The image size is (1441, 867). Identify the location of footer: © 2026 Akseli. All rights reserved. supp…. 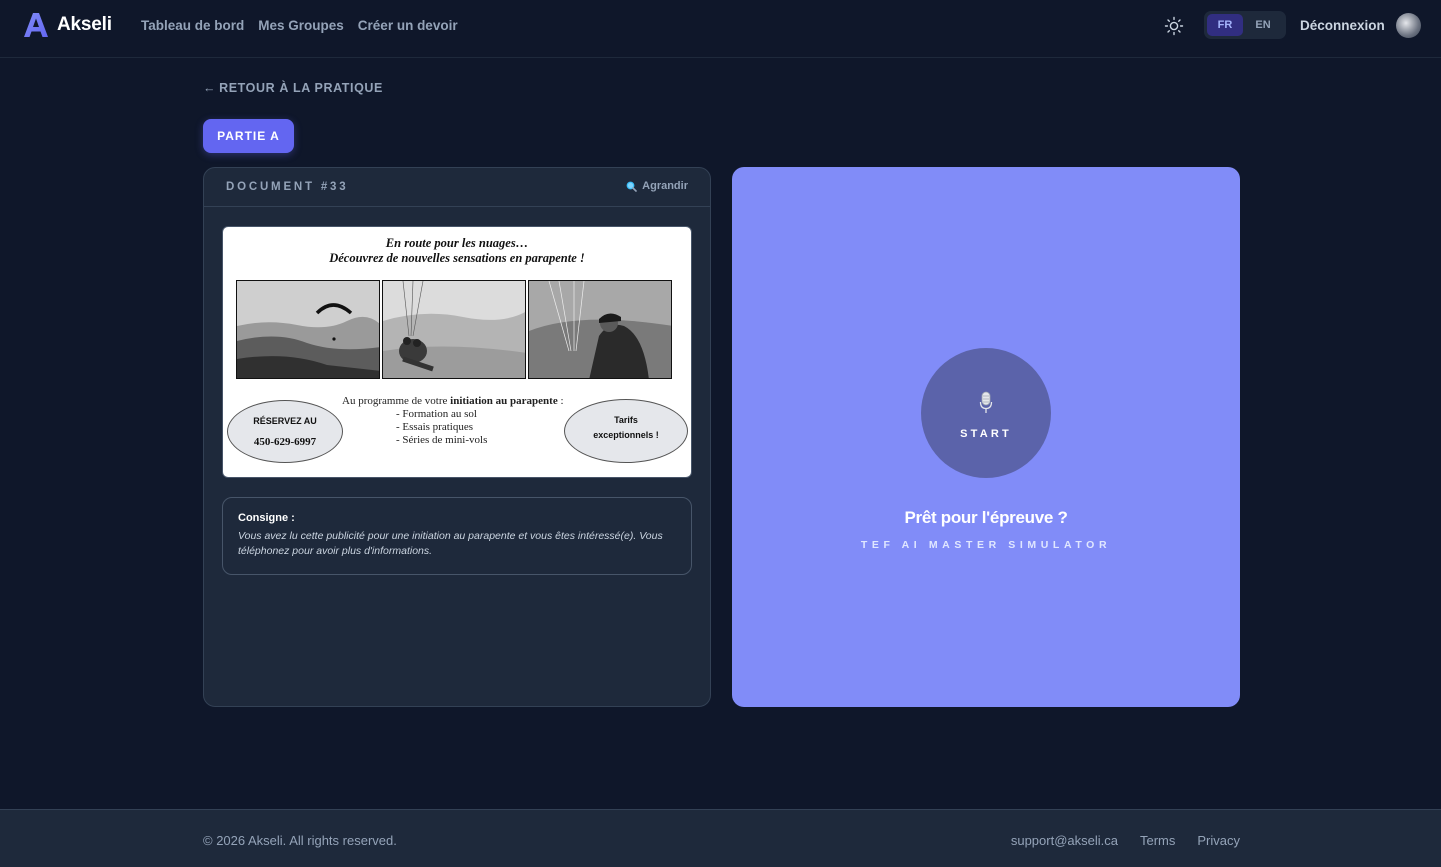
(720, 838).